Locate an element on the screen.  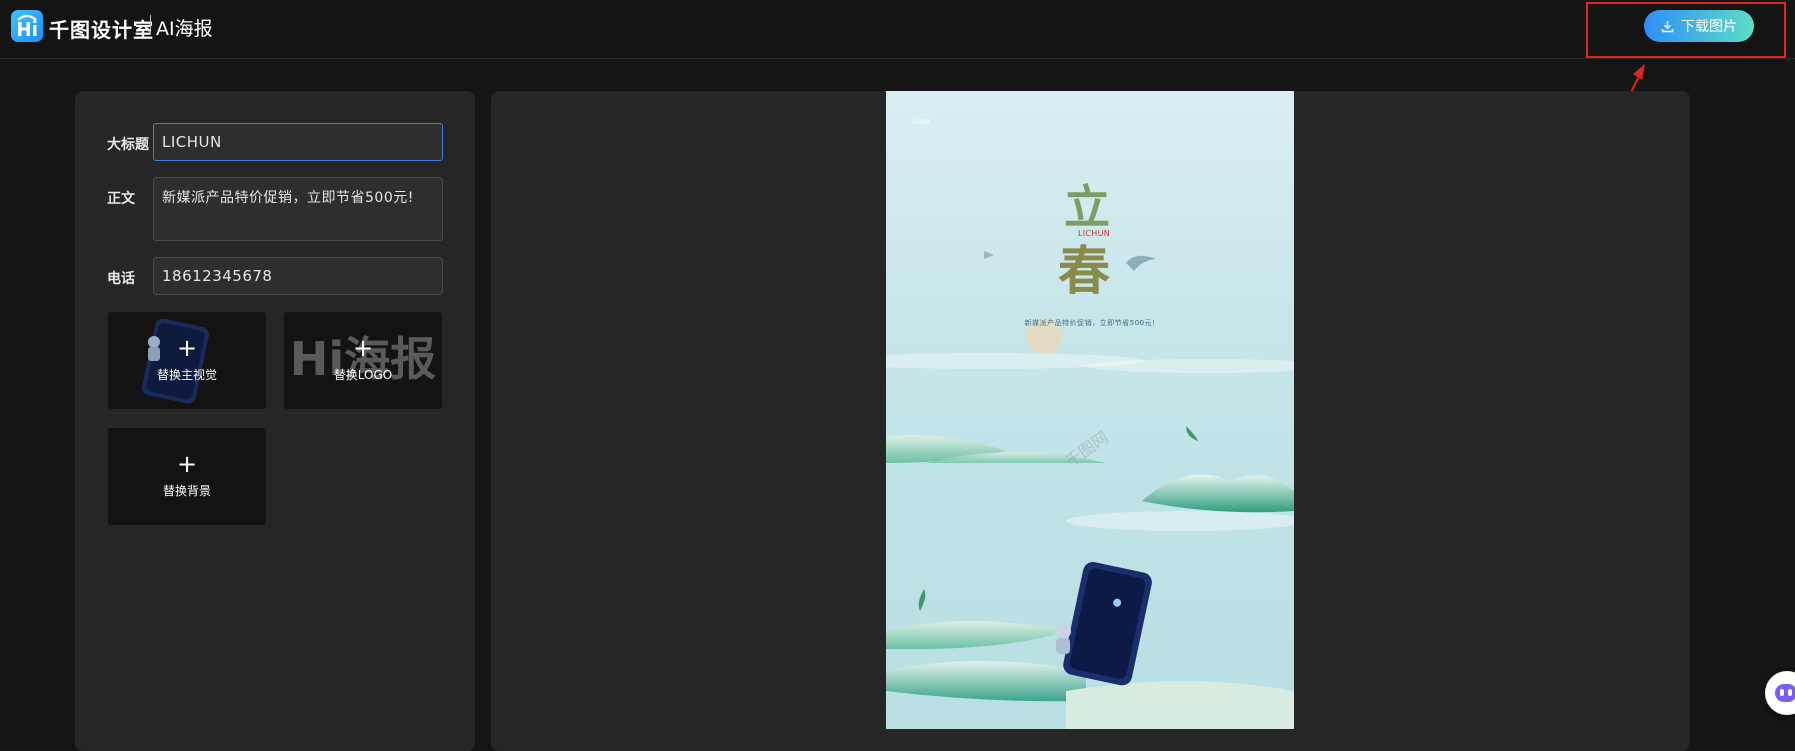
assistant-face-icon is located at coordinates (1785, 693).